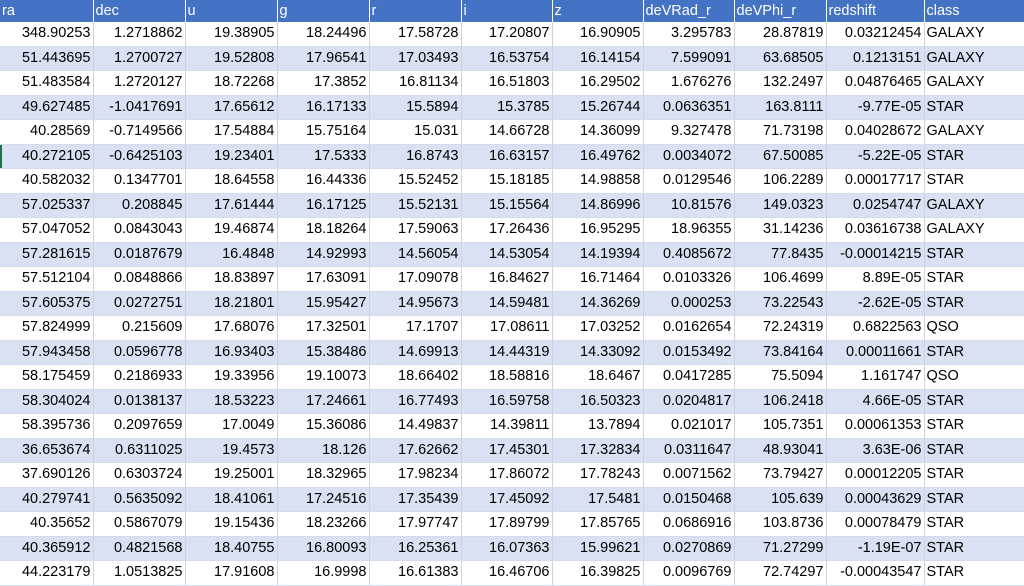 The width and height of the screenshot is (1024, 586). Describe the element at coordinates (231, 573) in the screenshot. I see `table-cell: 17.91608` at that location.